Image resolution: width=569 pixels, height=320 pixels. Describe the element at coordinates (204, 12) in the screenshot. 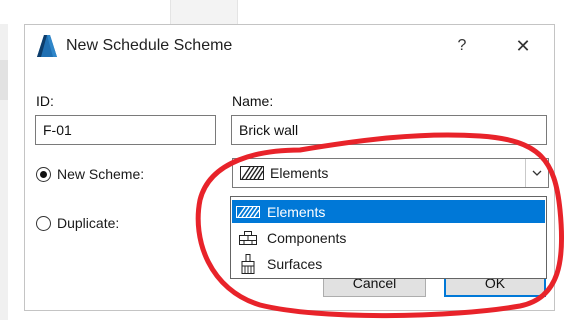

I see `background-tab-strip` at that location.